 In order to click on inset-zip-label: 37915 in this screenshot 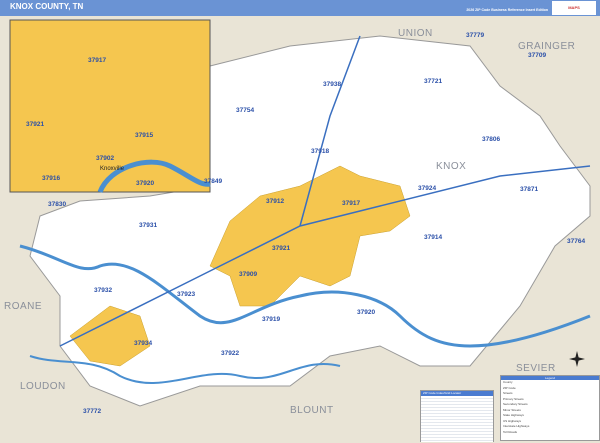, I will do `click(144, 135)`.